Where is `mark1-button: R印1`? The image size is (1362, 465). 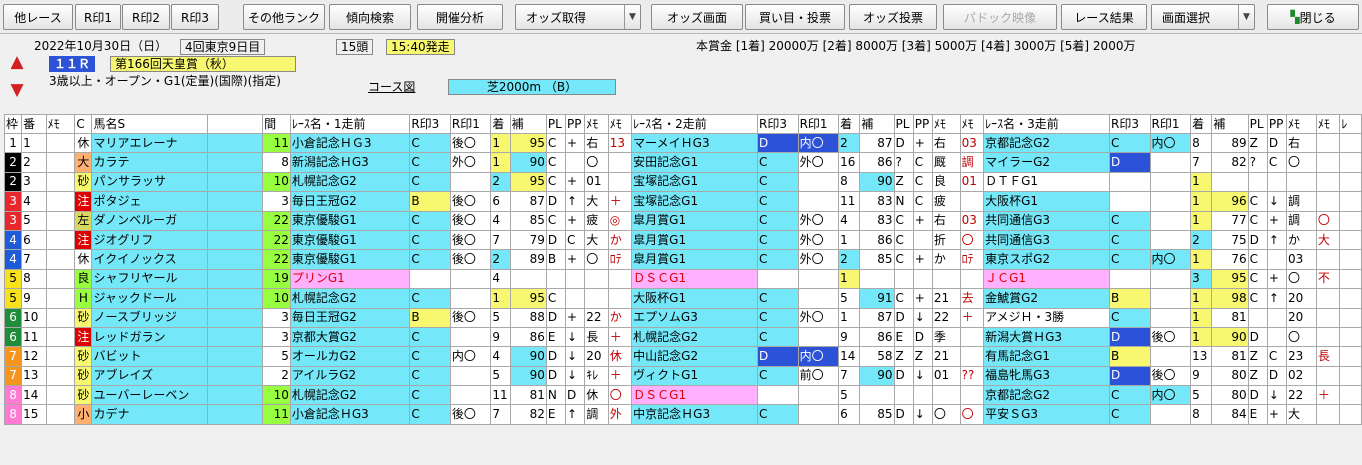 mark1-button: R印1 is located at coordinates (98, 17).